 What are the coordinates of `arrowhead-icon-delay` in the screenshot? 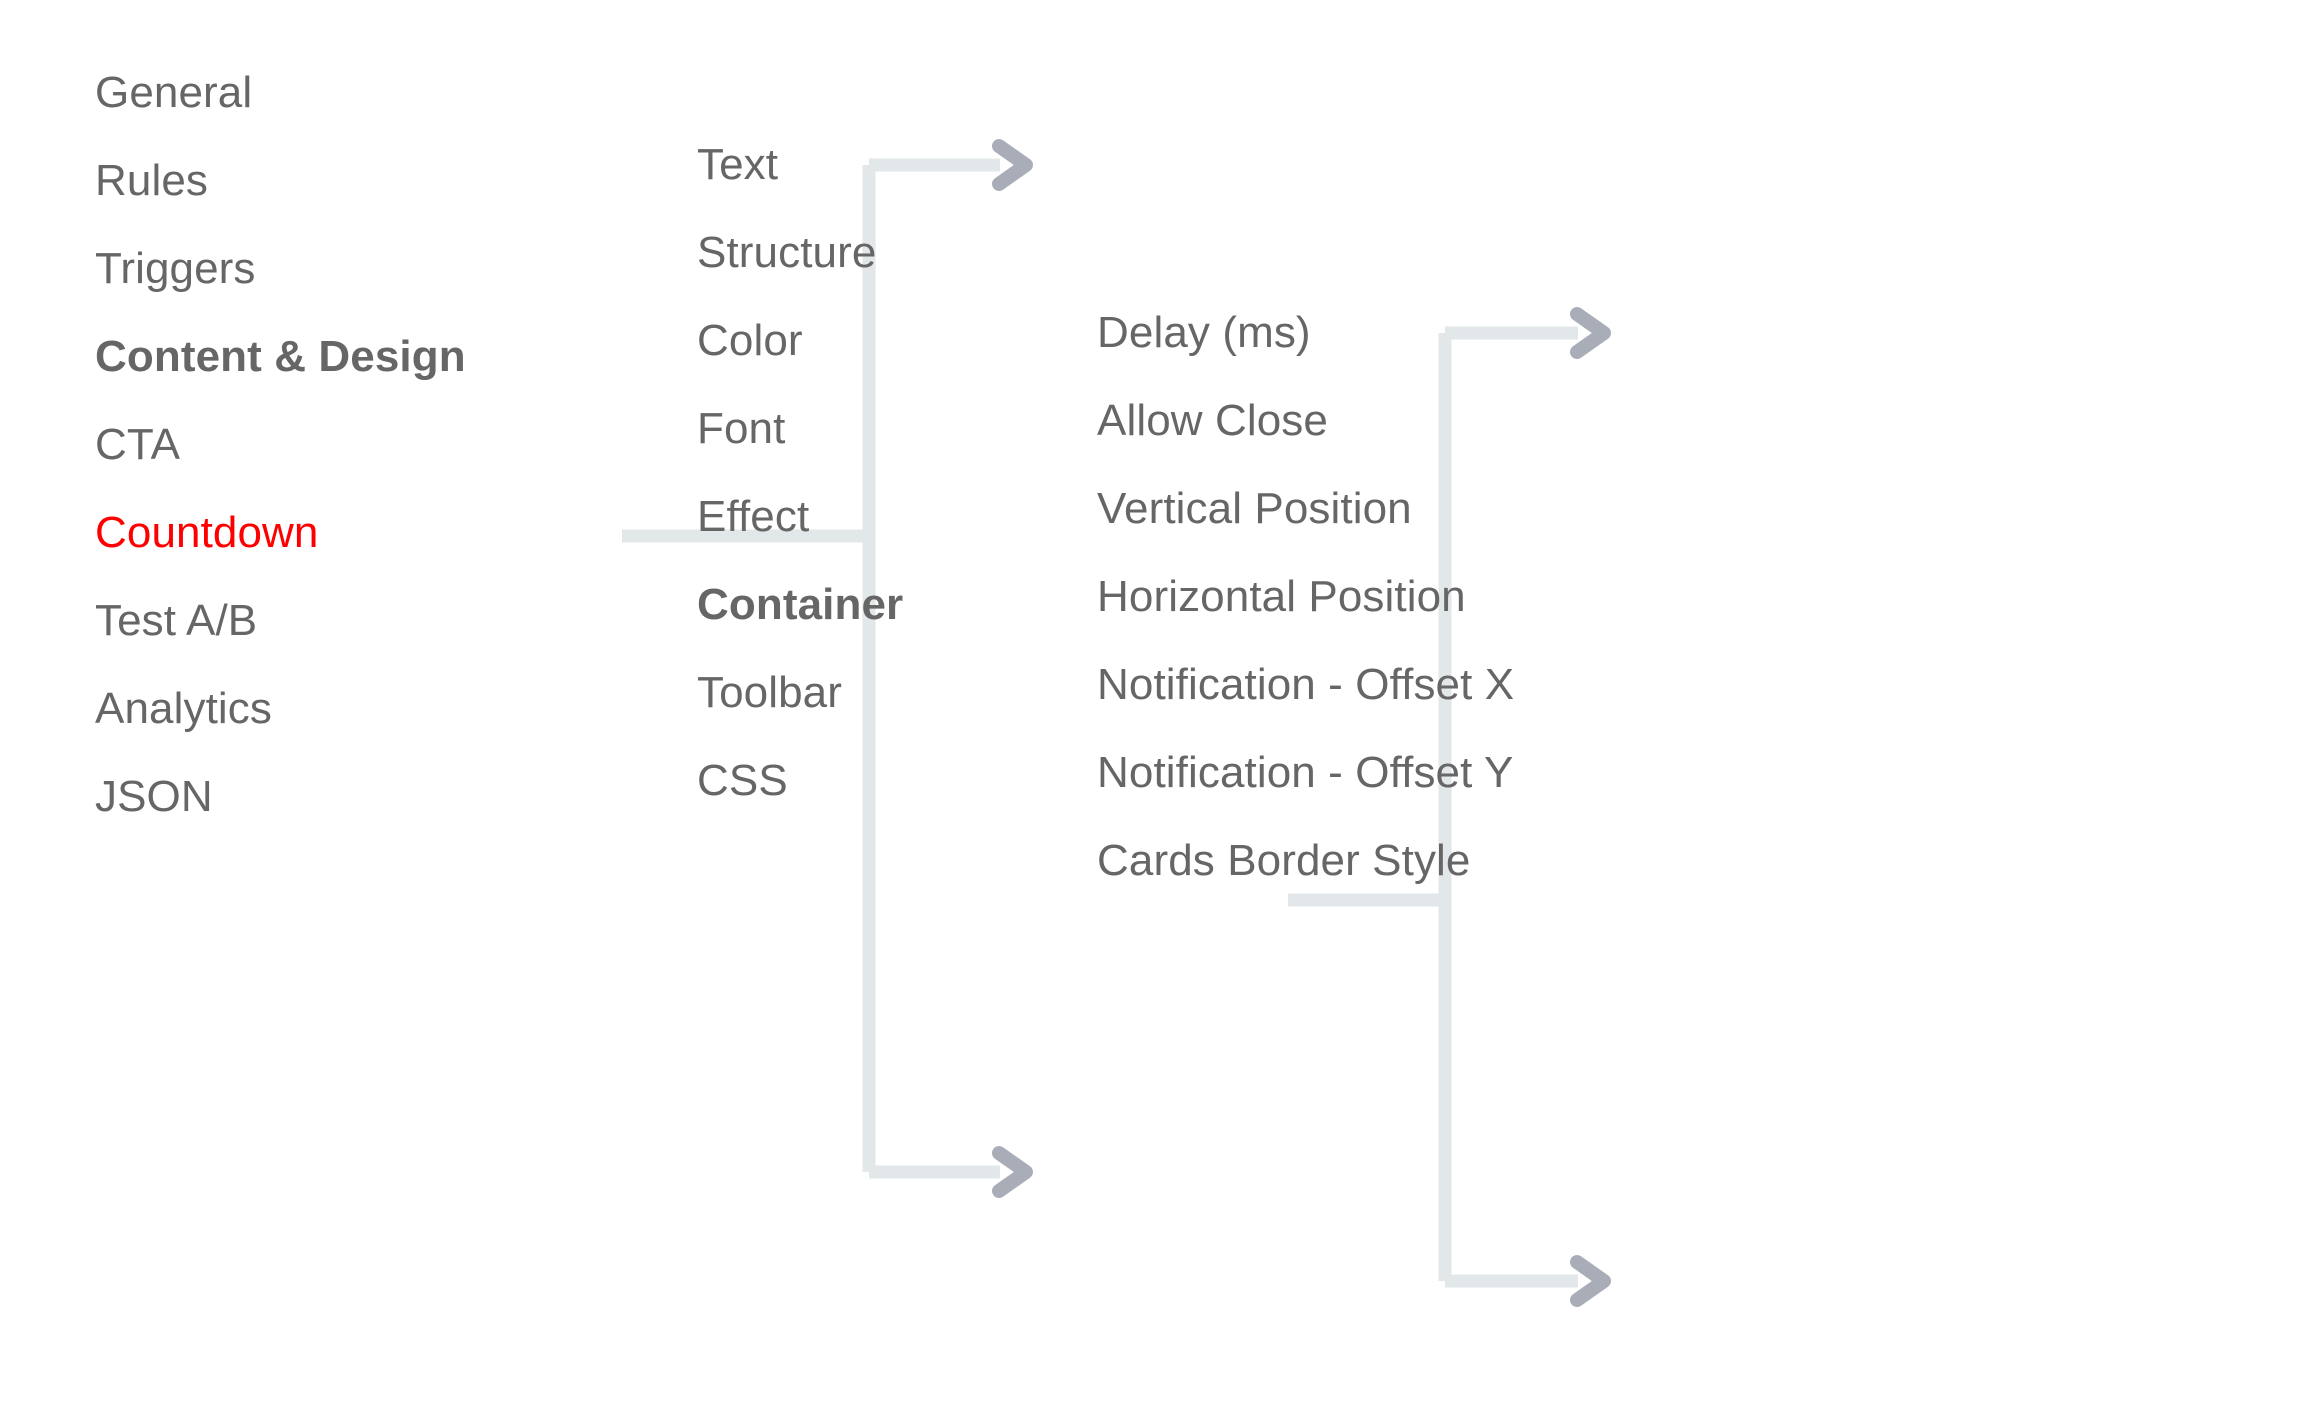 It's located at (1590, 333).